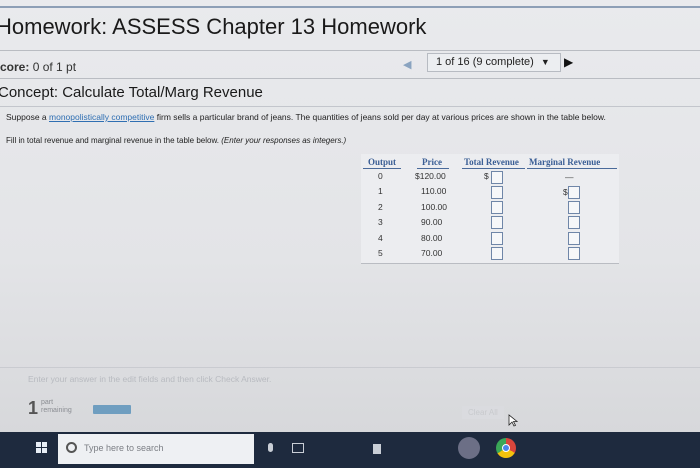 This screenshot has height=468, width=700. I want to click on app-icon, so click(469, 448).